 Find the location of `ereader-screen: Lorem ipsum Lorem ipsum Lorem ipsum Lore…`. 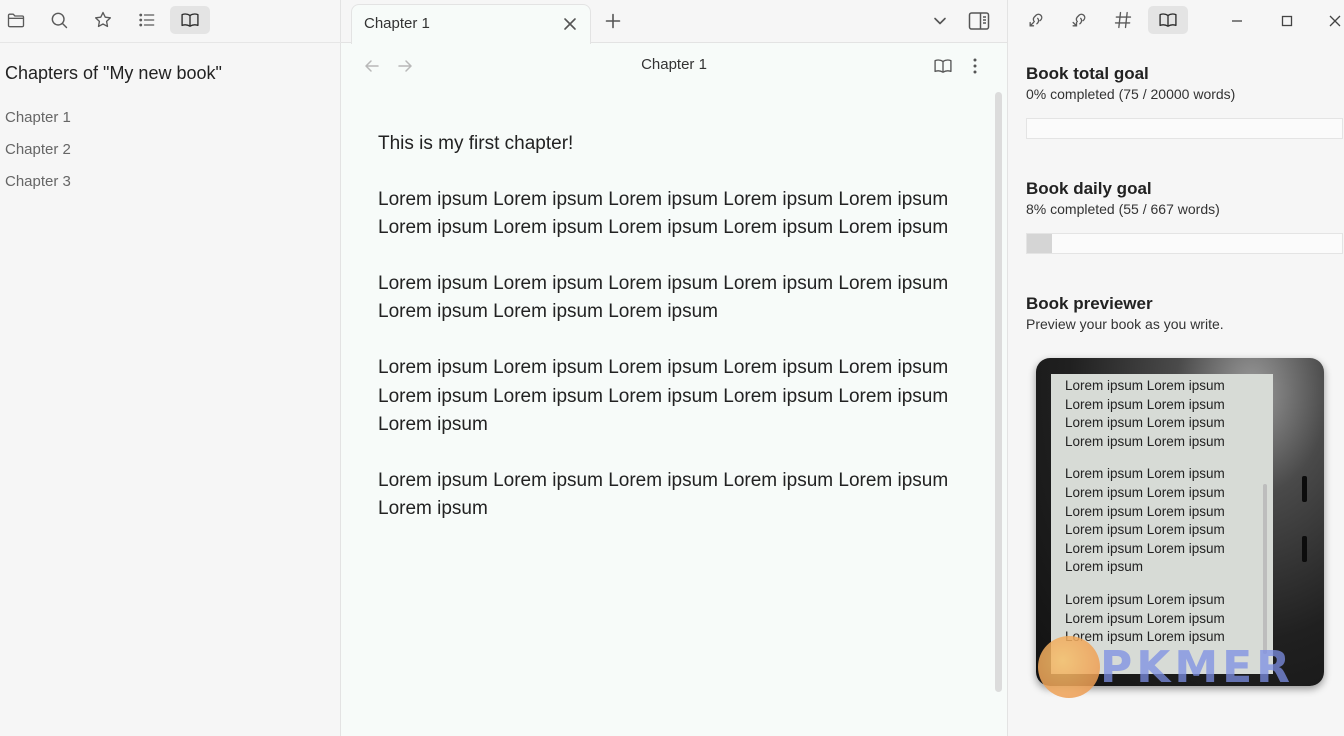

ereader-screen: Lorem ipsum Lorem ipsum Lorem ipsum Lore… is located at coordinates (1162, 524).